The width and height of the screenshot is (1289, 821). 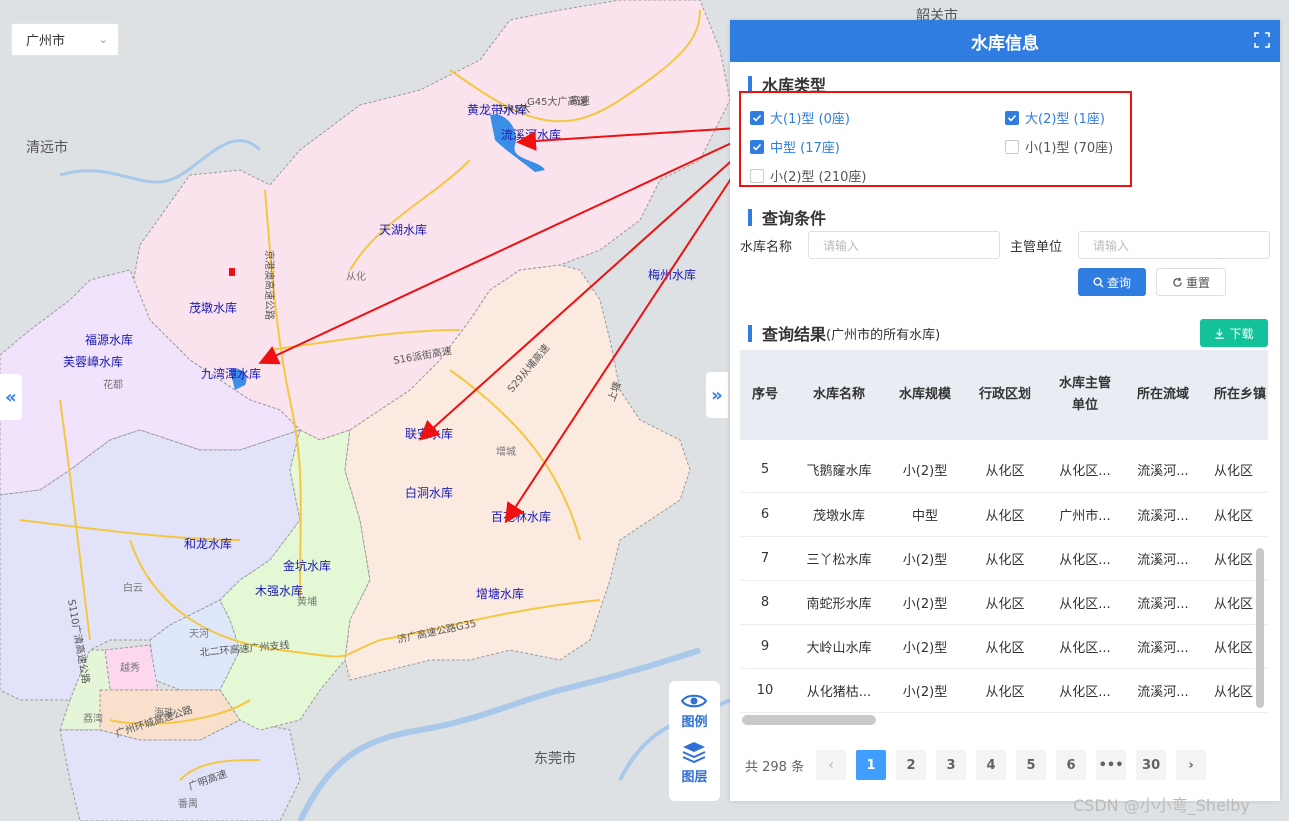 I want to click on page-button: 2, so click(x=911, y=765).